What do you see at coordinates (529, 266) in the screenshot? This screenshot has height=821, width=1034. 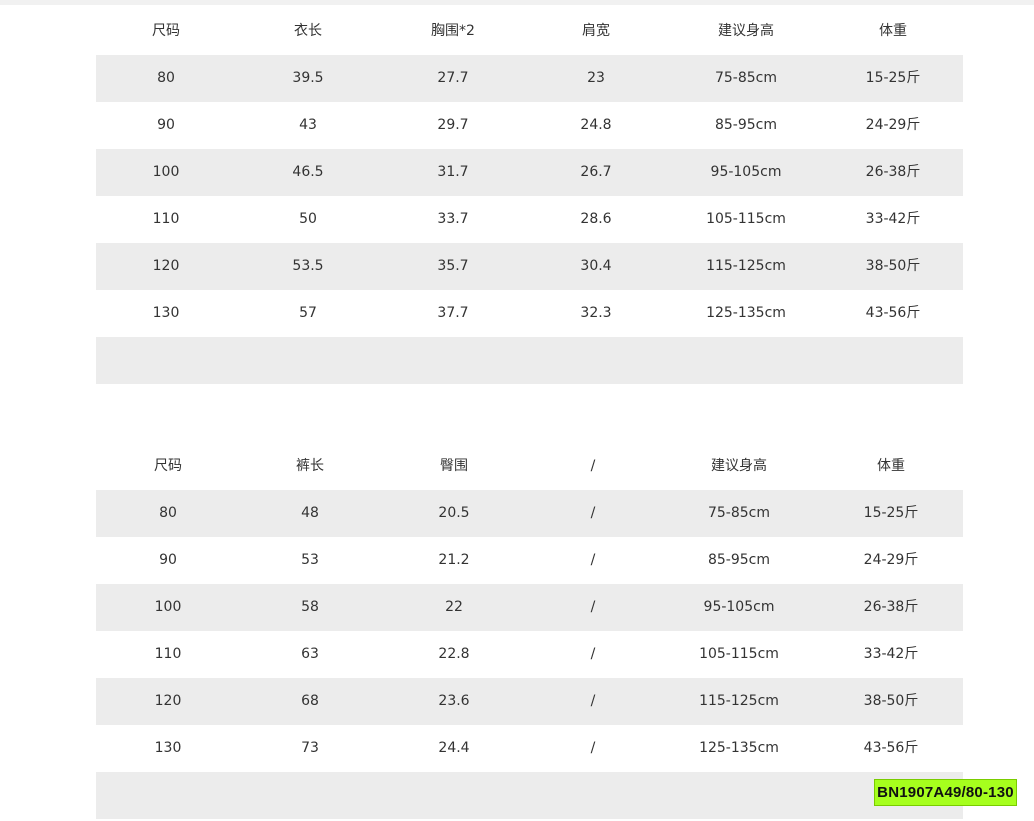 I see `table-row: 120 53.5 35.7 30.4 115-125cm 38-50斤` at bounding box center [529, 266].